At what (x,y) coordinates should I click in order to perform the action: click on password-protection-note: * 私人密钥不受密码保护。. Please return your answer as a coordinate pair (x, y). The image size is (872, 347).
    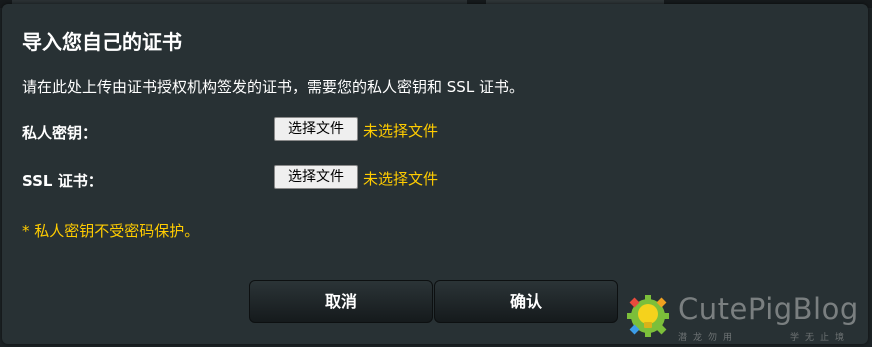
    Looking at the image, I should click on (111, 231).